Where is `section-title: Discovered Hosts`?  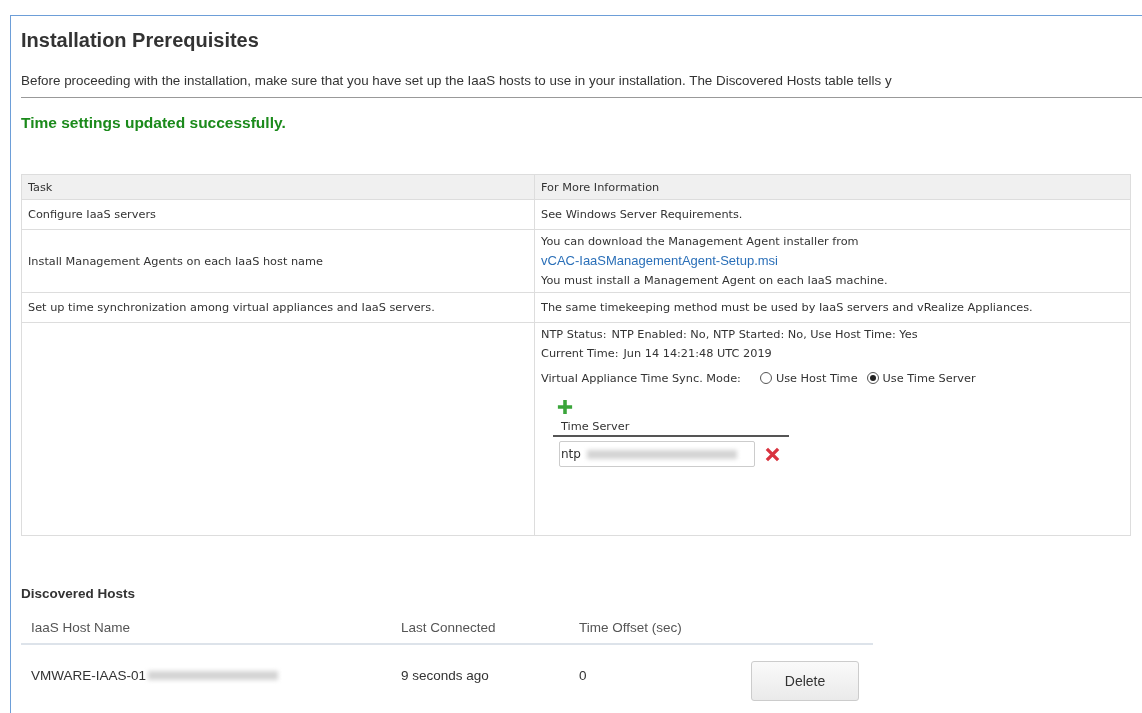 section-title: Discovered Hosts is located at coordinates (79, 593).